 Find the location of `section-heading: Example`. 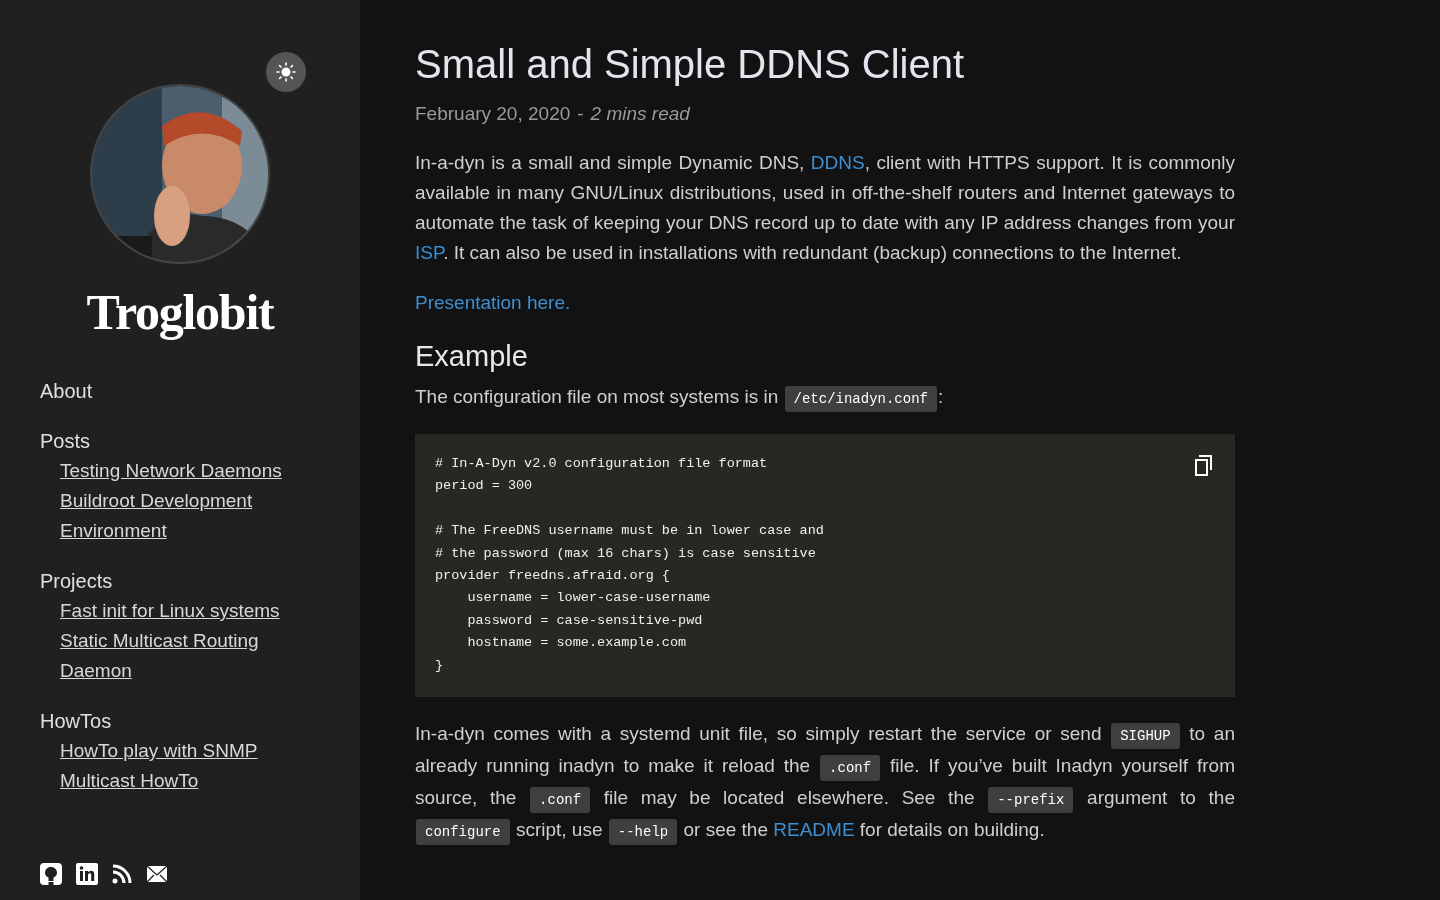

section-heading: Example is located at coordinates (472, 356).